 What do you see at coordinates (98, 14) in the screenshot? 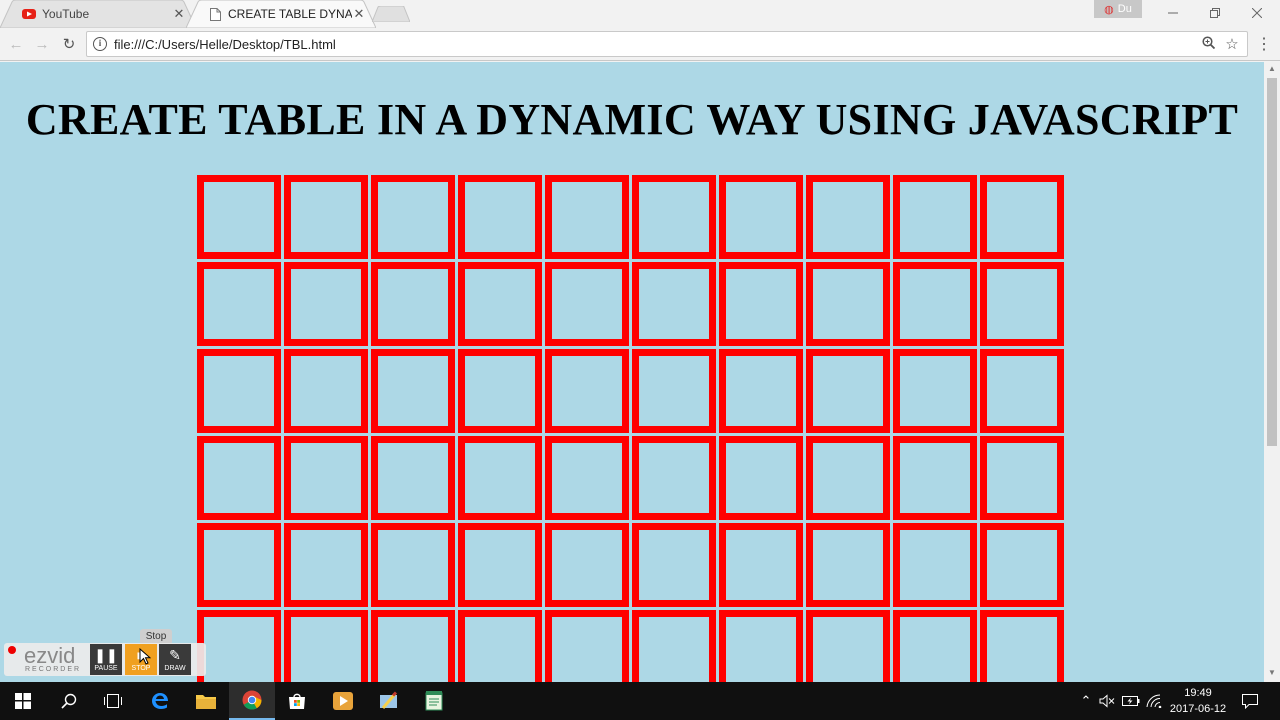
I see `tab-youtube: YouTube ✕` at bounding box center [98, 14].